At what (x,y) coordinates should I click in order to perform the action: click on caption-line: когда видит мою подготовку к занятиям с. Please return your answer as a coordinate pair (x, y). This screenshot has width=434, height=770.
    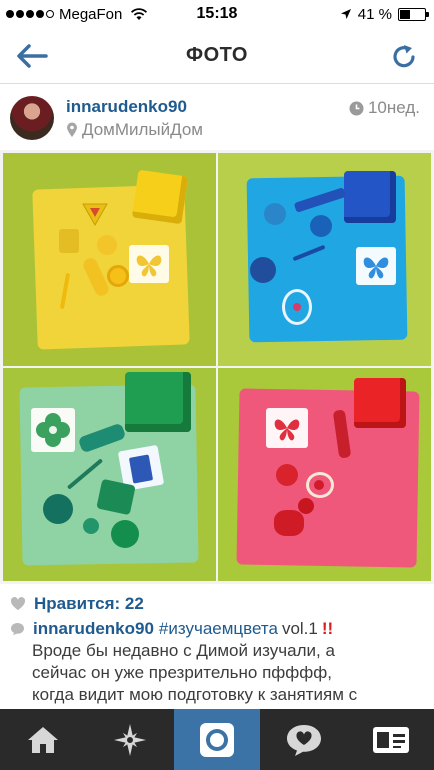
    Looking at the image, I should click on (195, 694).